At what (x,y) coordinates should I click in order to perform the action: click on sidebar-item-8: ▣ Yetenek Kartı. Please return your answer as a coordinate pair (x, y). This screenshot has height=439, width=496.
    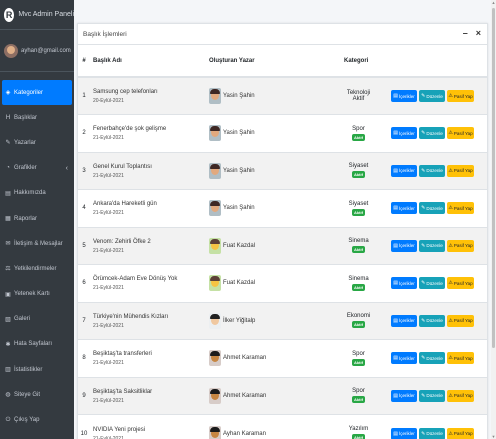
    Looking at the image, I should click on (37, 294).